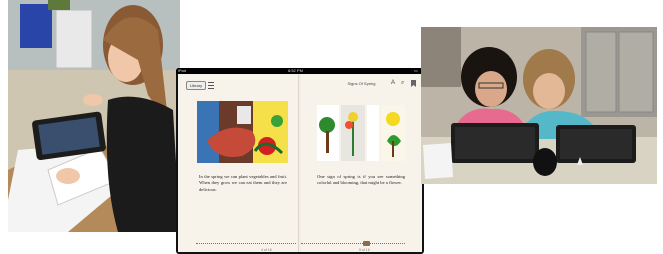 The height and width of the screenshot is (254, 663). Describe the element at coordinates (353, 244) in the screenshot. I see `page-scrubber-right` at that location.